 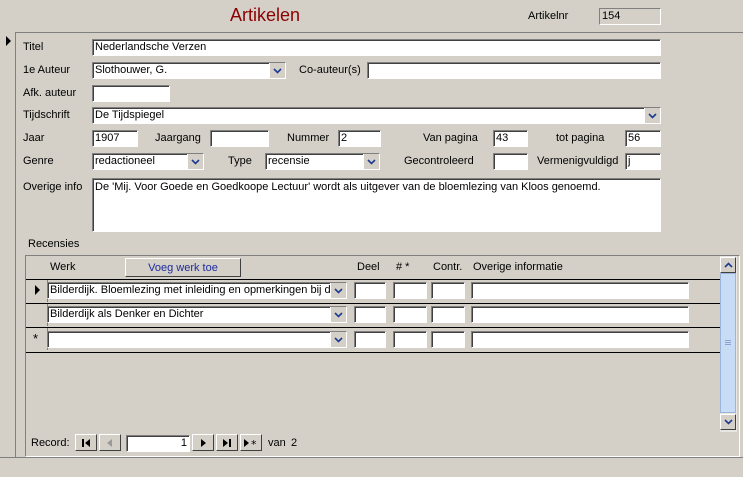 I want to click on status-bar, so click(x=371, y=467).